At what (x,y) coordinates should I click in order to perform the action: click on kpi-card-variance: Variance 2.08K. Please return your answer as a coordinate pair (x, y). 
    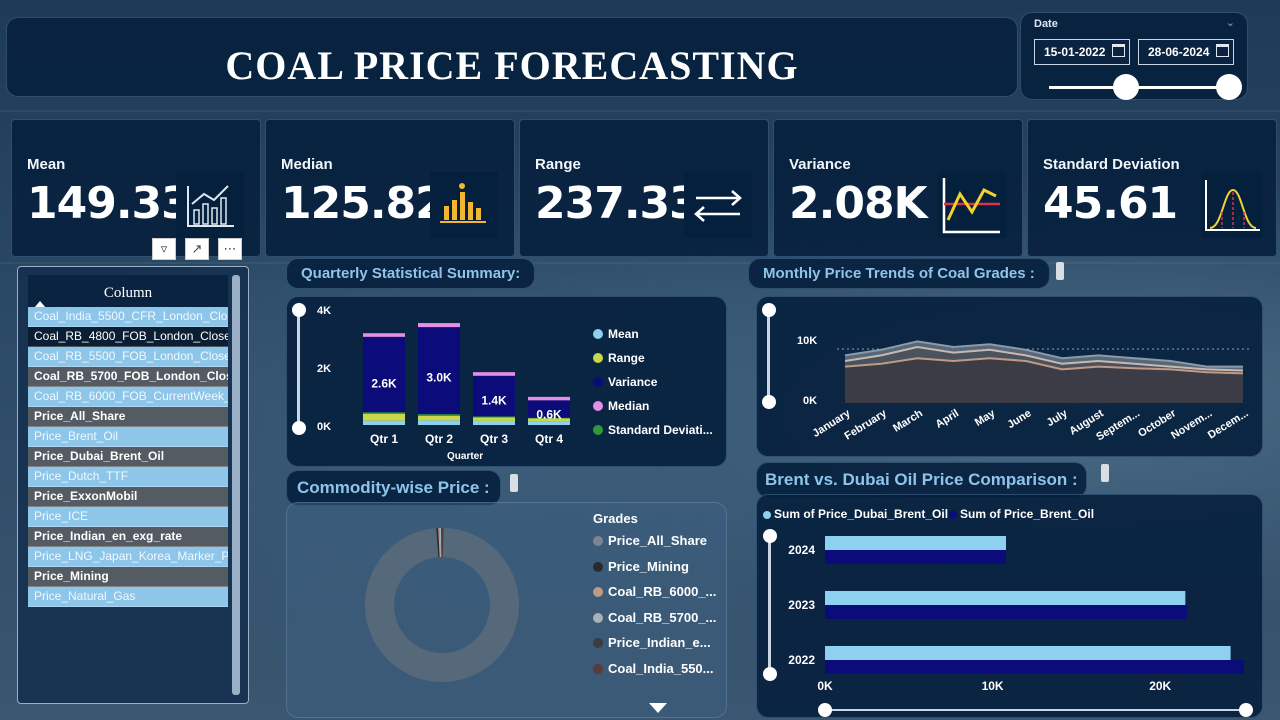
    Looking at the image, I should click on (898, 188).